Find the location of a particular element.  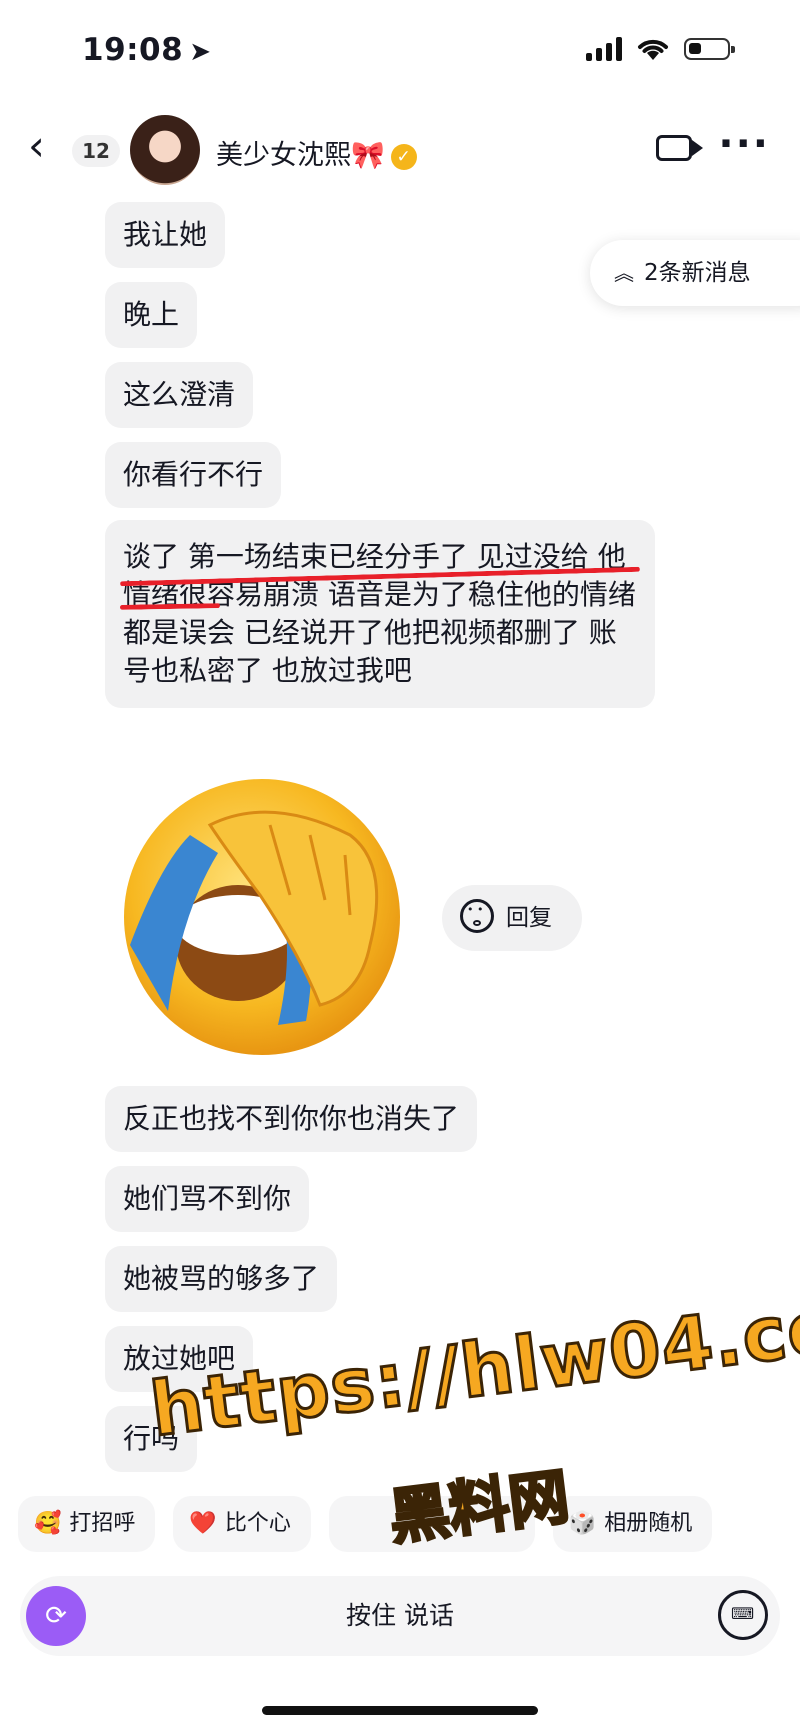

message-bubble: 晚上 is located at coordinates (151, 315).